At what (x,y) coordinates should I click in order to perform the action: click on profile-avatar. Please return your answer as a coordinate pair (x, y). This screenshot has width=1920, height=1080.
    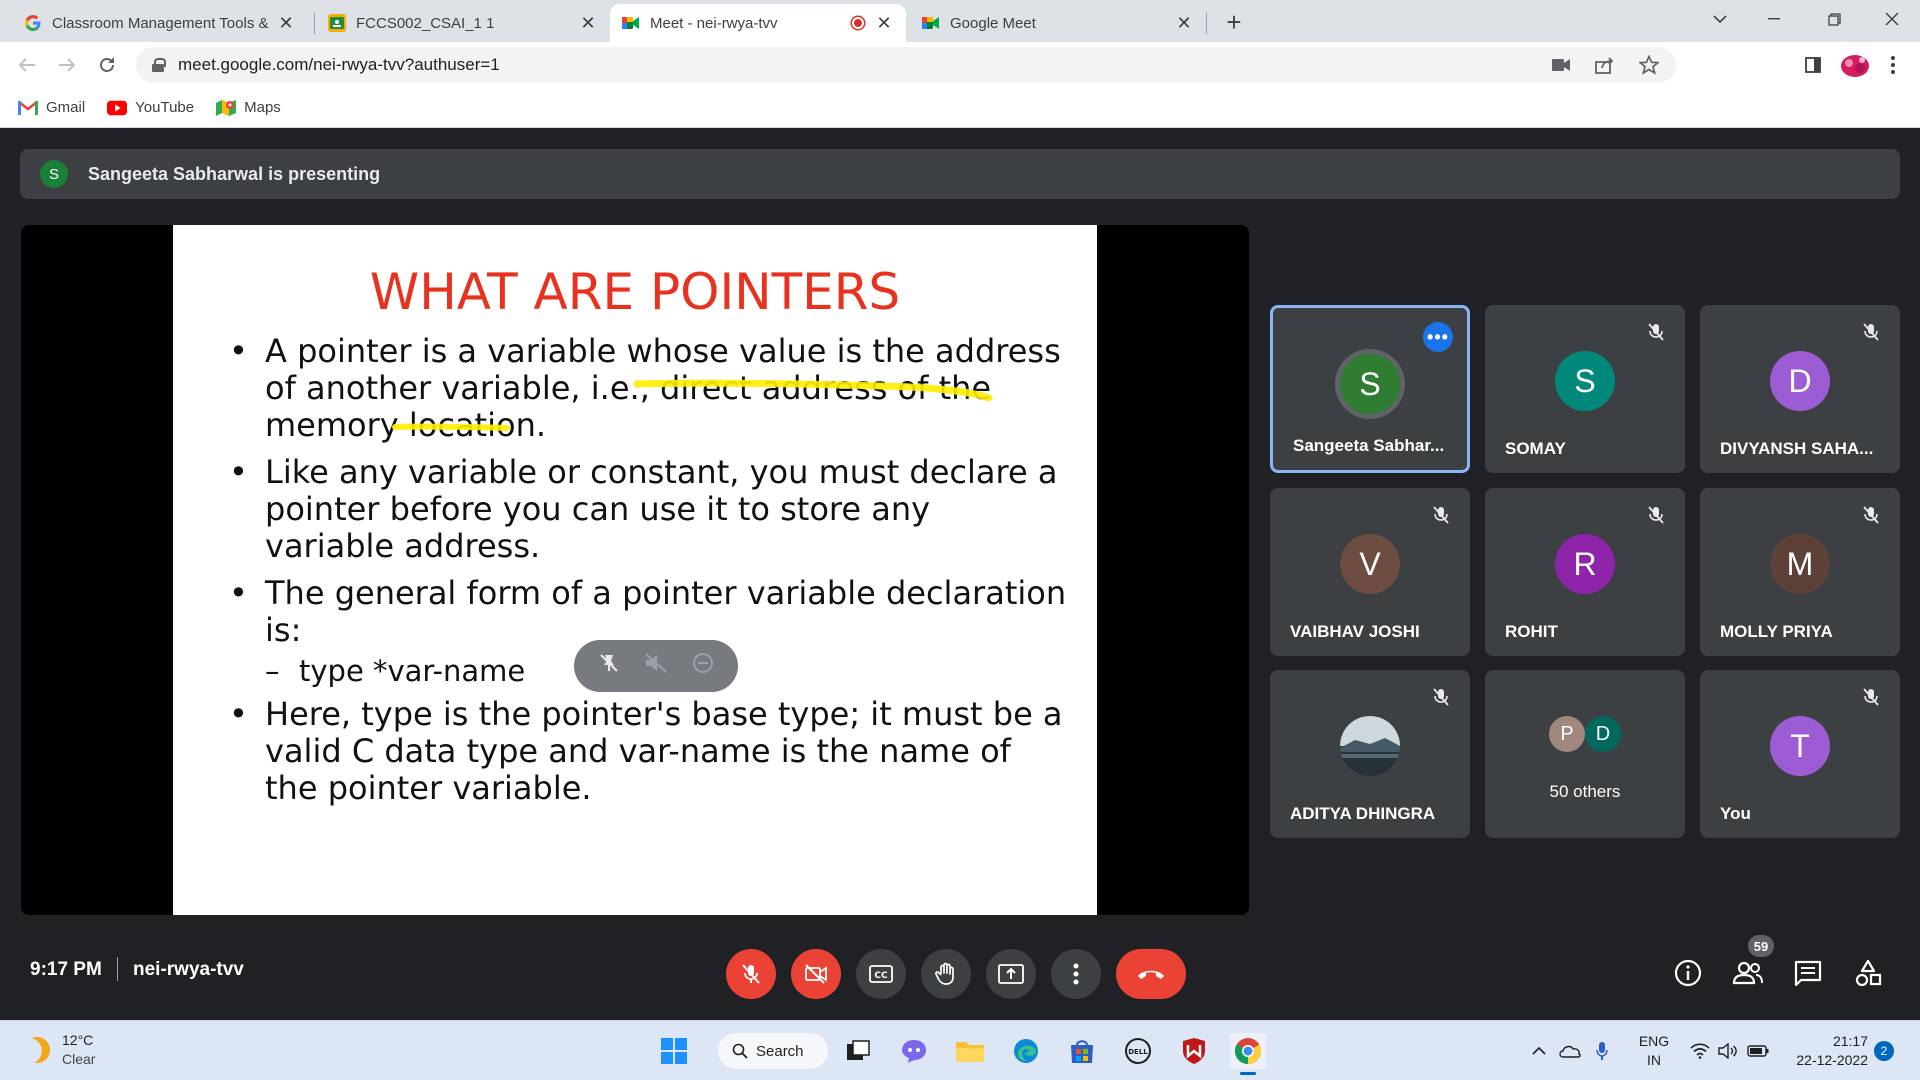
    Looking at the image, I should click on (1855, 65).